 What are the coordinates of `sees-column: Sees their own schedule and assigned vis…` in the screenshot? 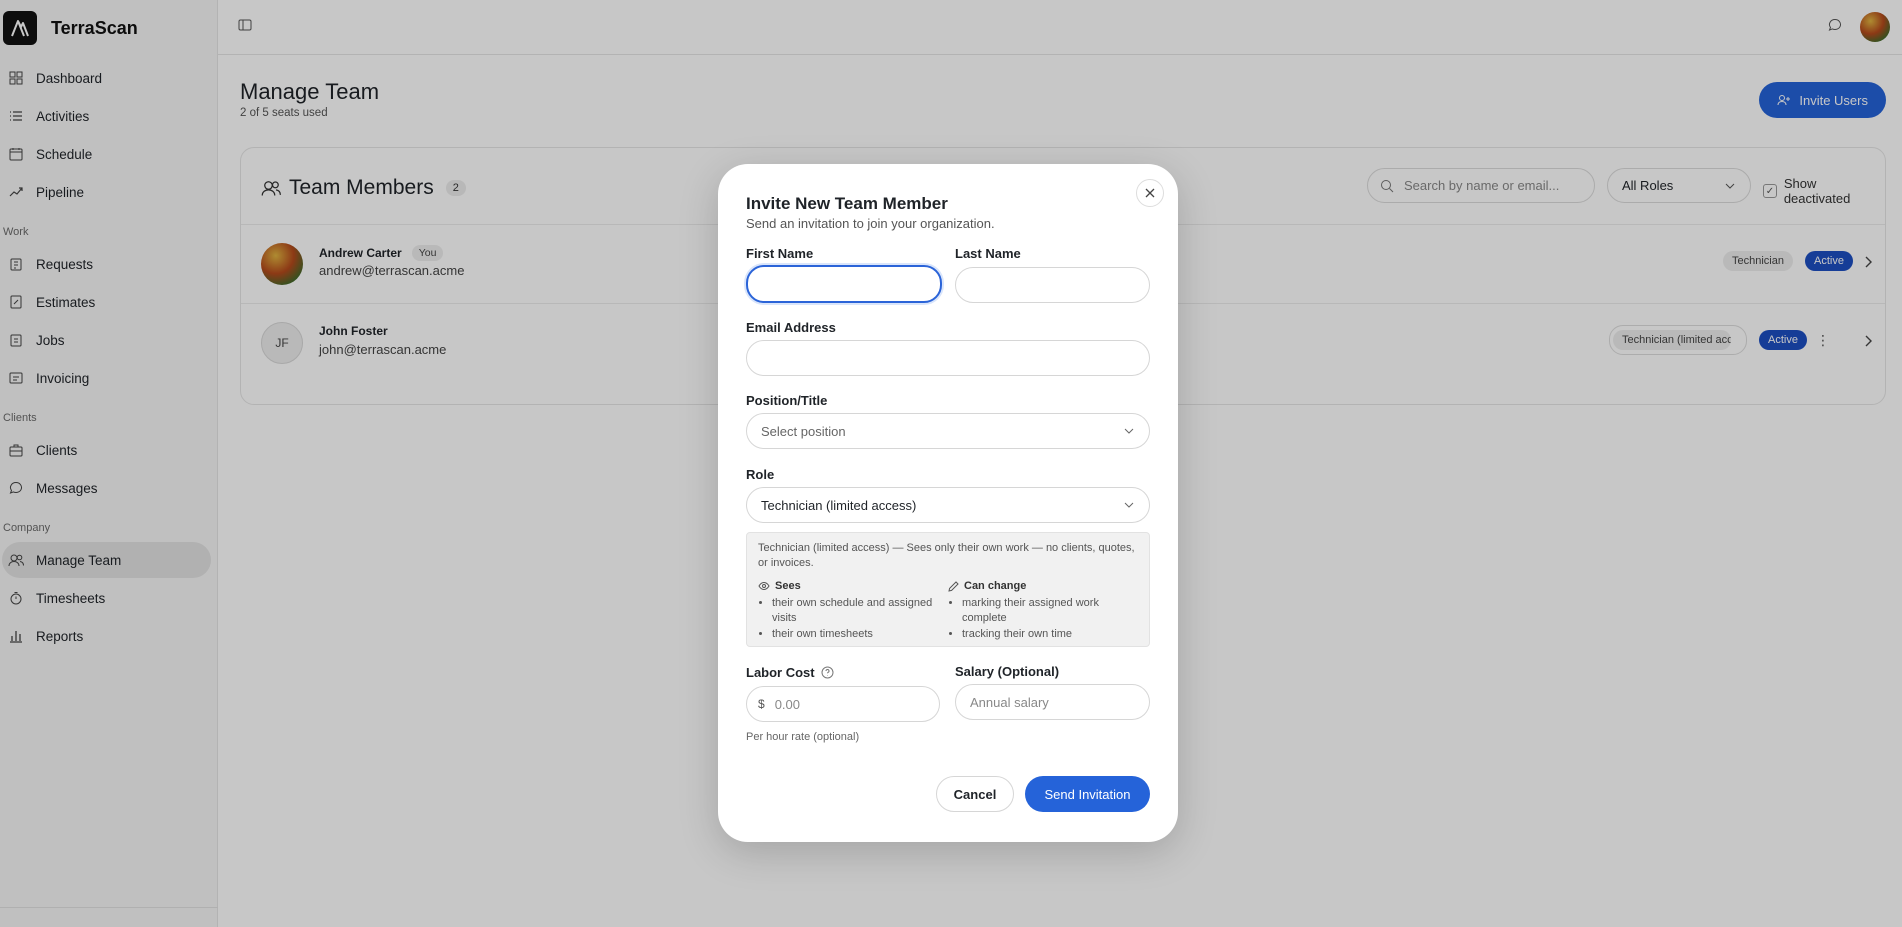 It's located at (853, 611).